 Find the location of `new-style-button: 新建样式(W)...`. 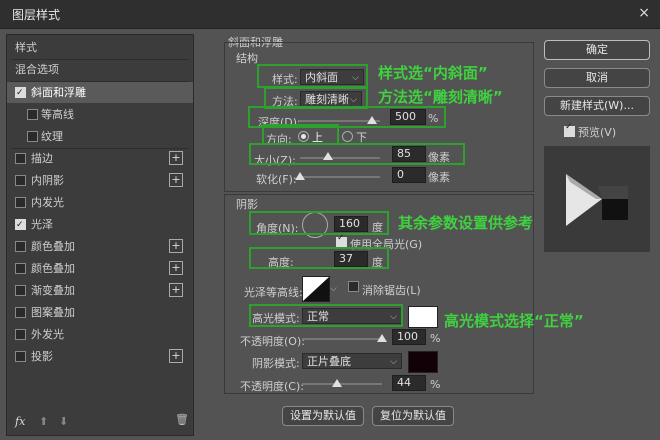

new-style-button: 新建样式(W)... is located at coordinates (597, 106).